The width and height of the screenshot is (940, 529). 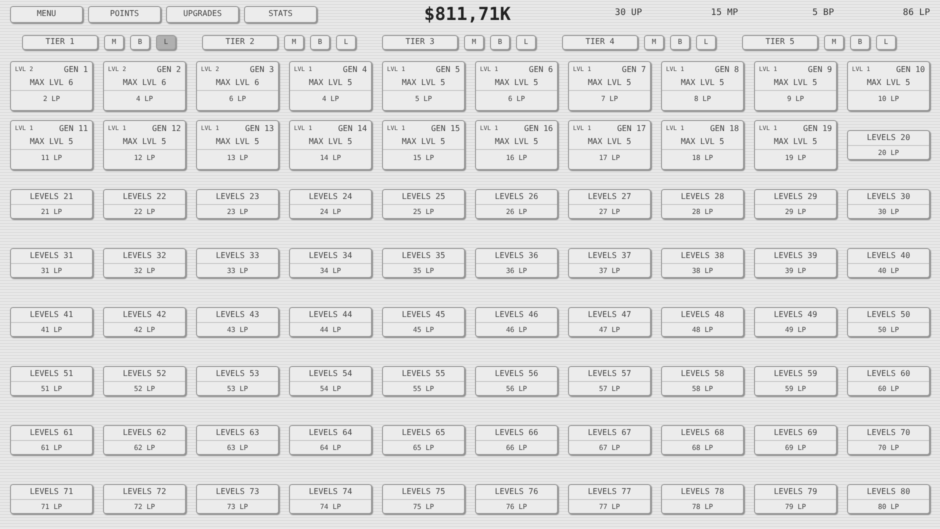 What do you see at coordinates (237, 432) in the screenshot?
I see `levels-title: LEVELS 63` at bounding box center [237, 432].